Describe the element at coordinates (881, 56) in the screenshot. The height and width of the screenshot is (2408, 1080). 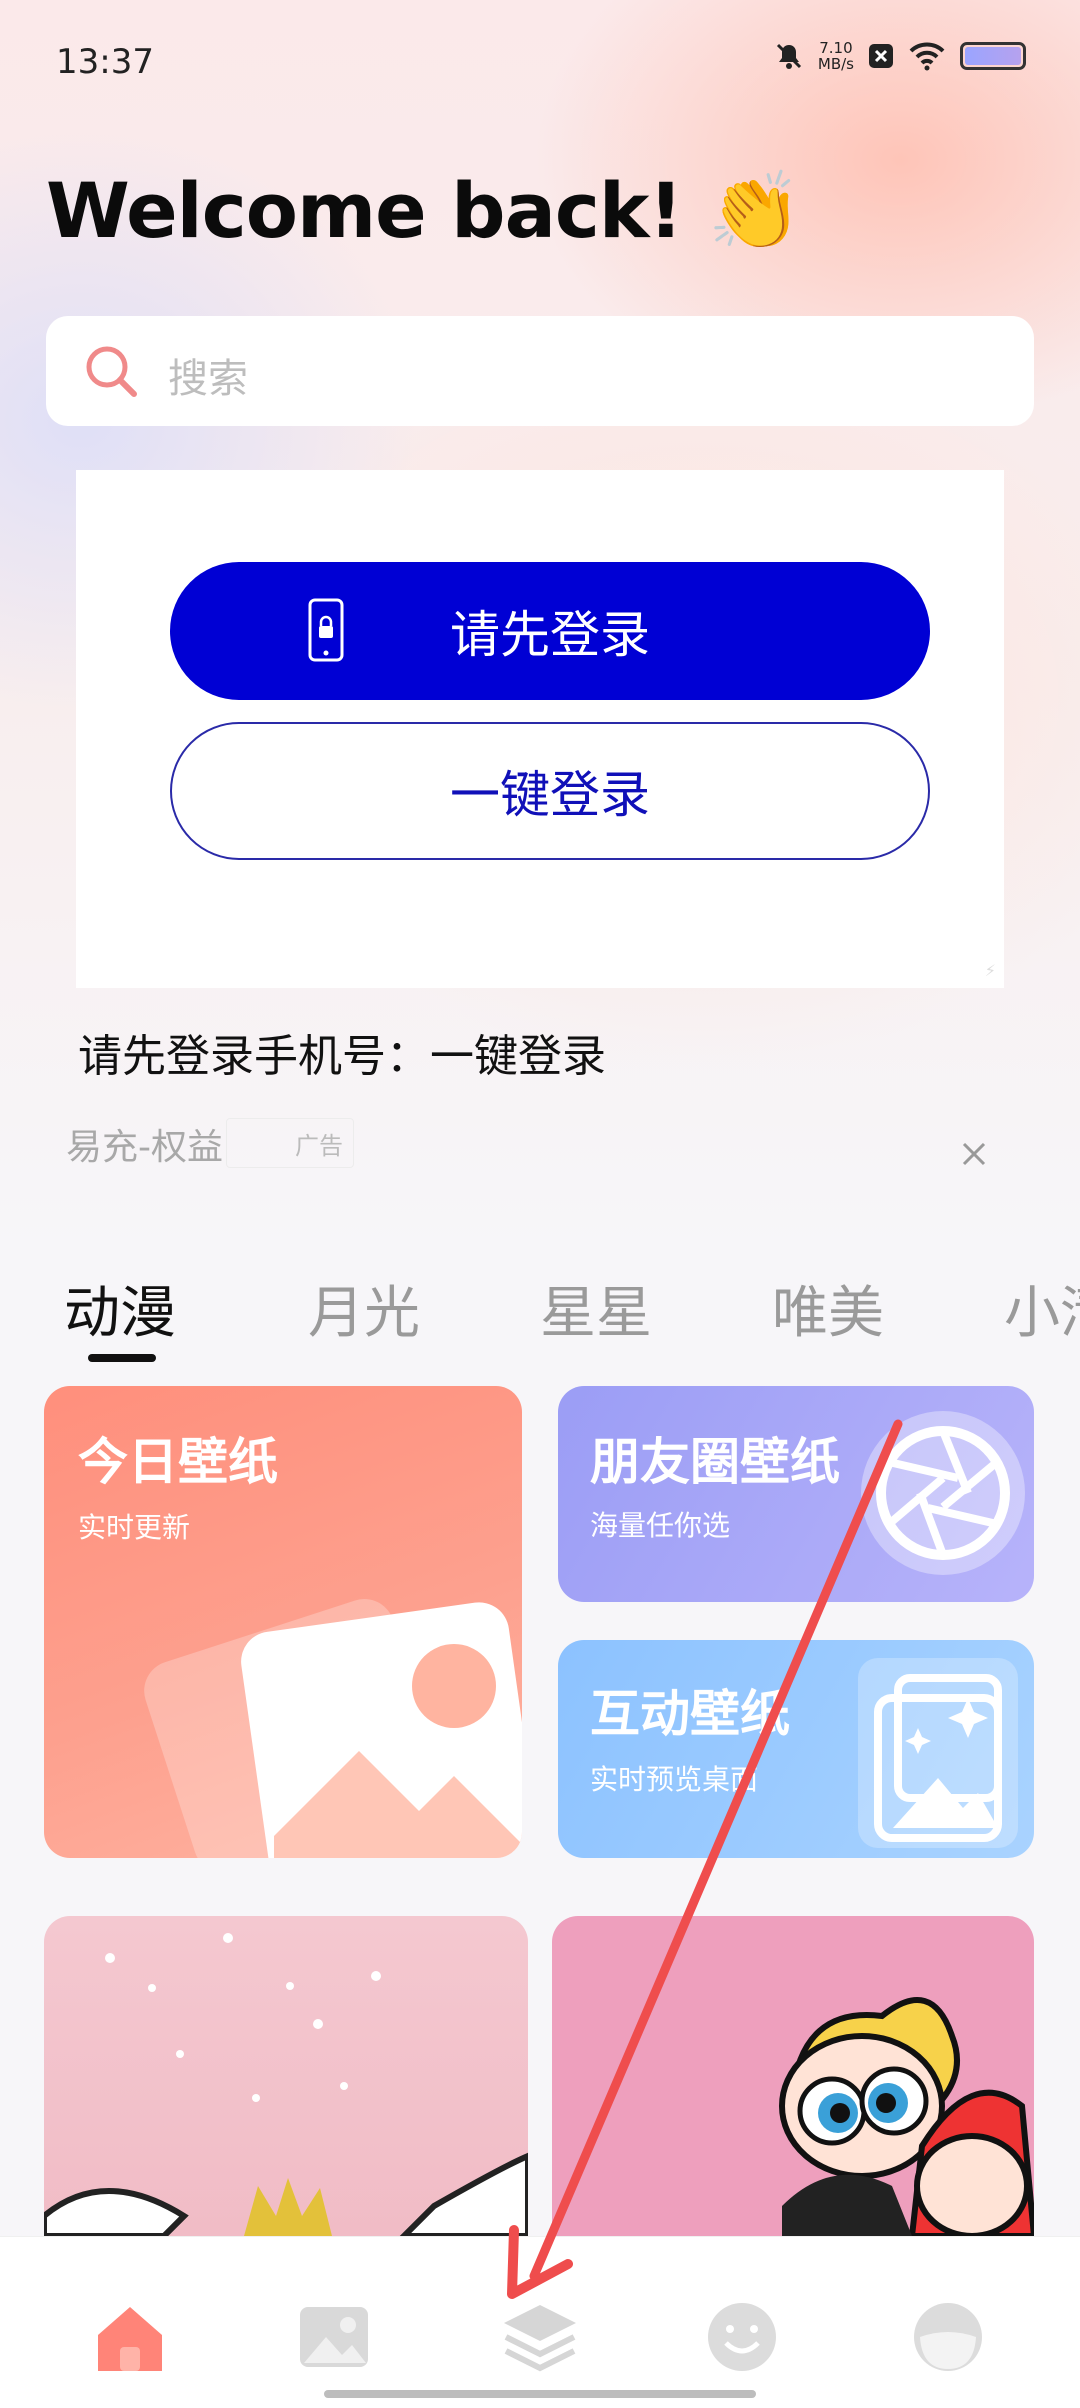
I see `close-notification-icon` at that location.